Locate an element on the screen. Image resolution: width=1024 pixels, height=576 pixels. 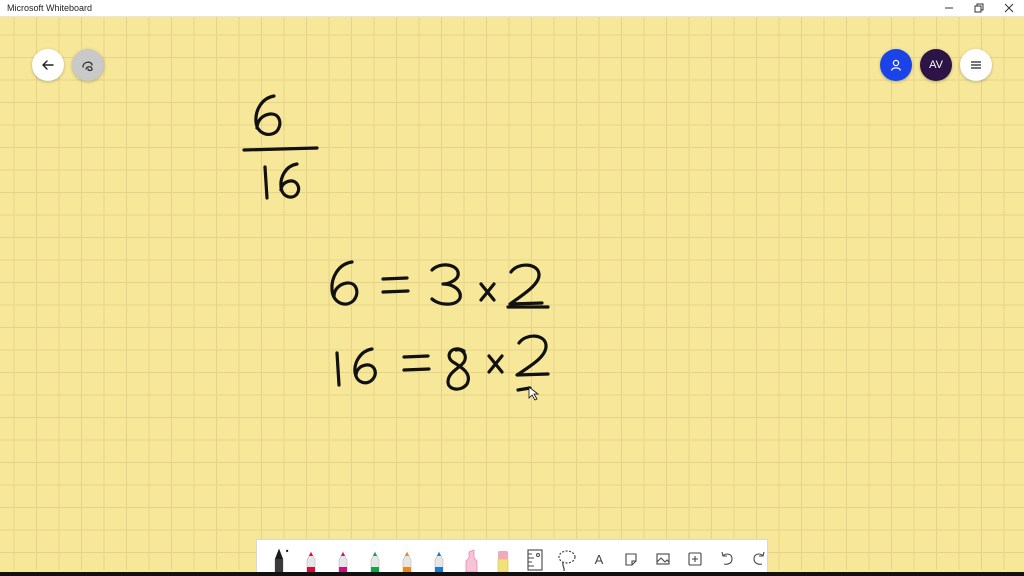
redo-icon is located at coordinates (759, 558).